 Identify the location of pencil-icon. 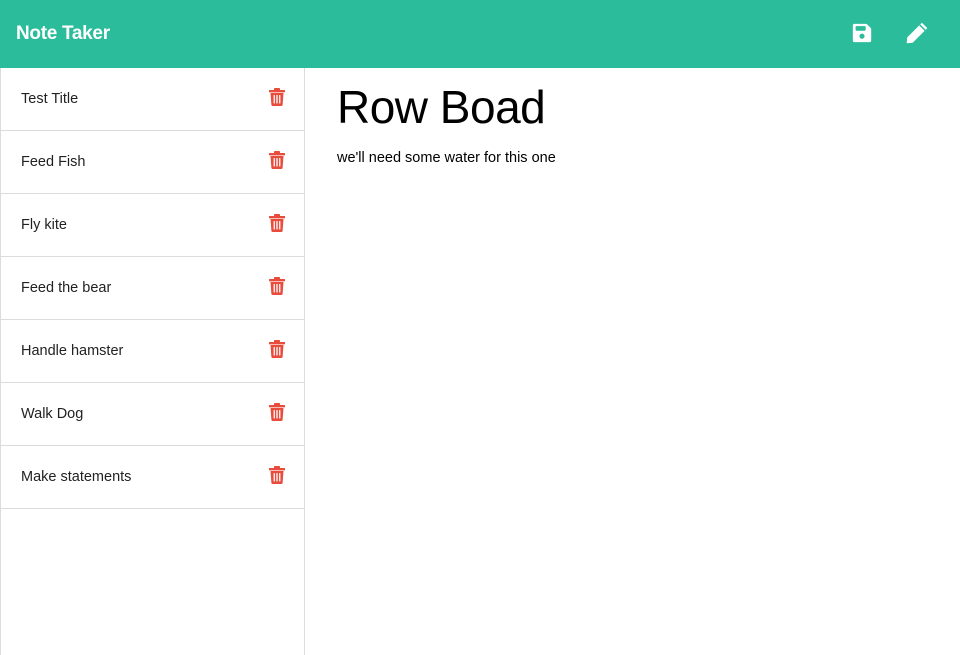
(917, 33).